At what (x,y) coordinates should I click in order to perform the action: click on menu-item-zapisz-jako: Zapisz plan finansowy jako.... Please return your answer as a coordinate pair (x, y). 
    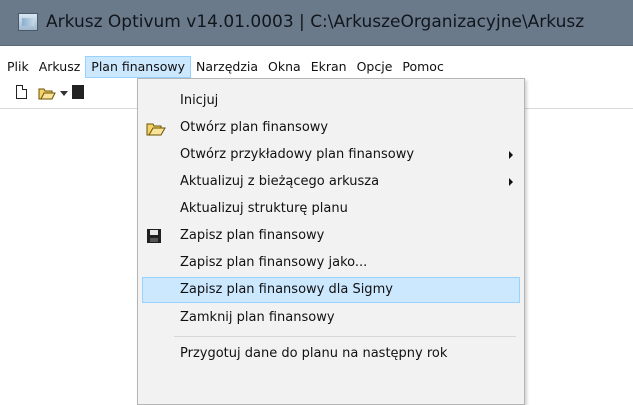
    Looking at the image, I should click on (331, 263).